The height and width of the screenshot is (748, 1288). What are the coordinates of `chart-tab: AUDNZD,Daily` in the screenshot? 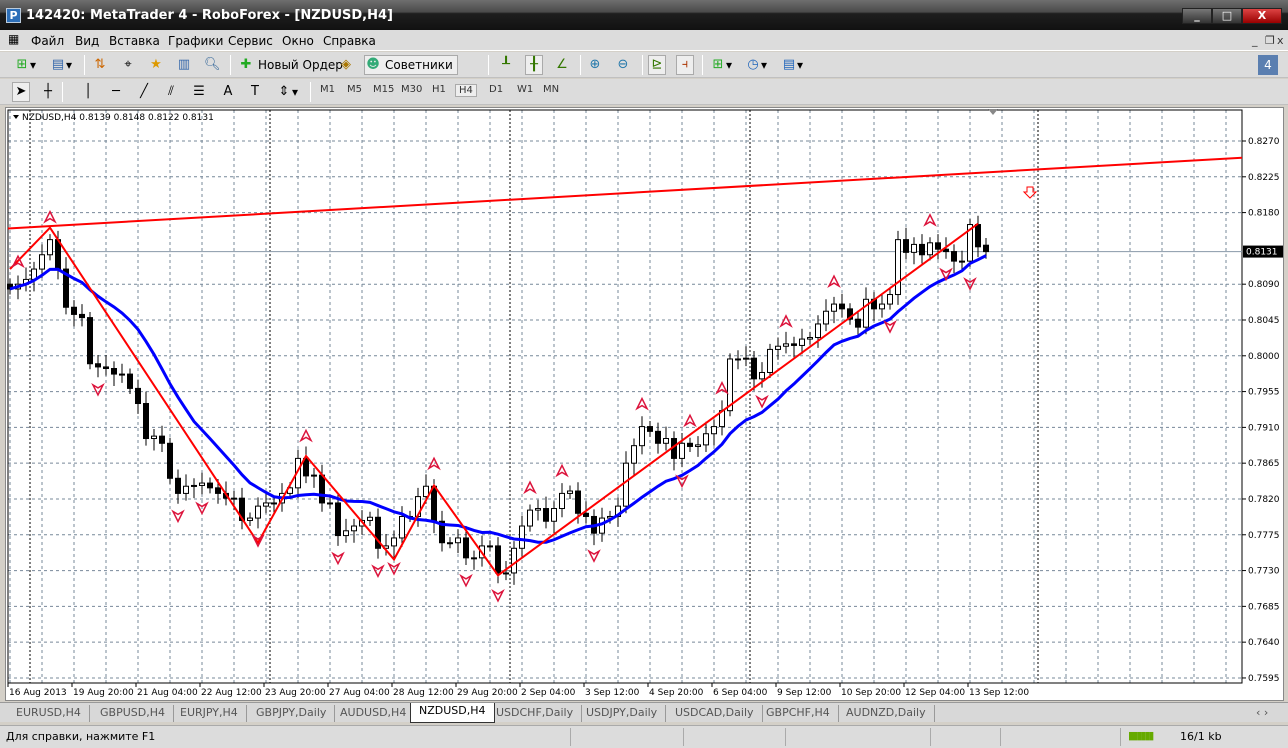 It's located at (886, 713).